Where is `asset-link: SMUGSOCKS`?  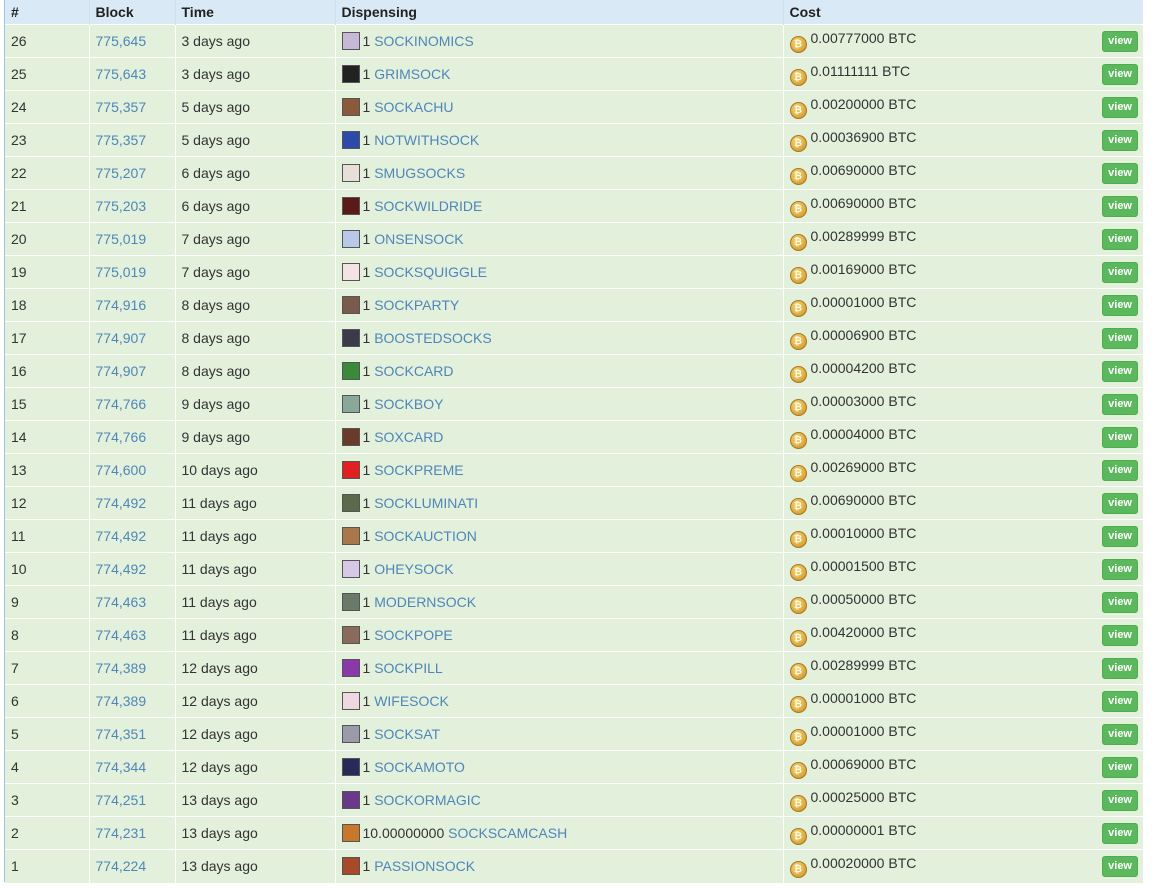
asset-link: SMUGSOCKS is located at coordinates (419, 173).